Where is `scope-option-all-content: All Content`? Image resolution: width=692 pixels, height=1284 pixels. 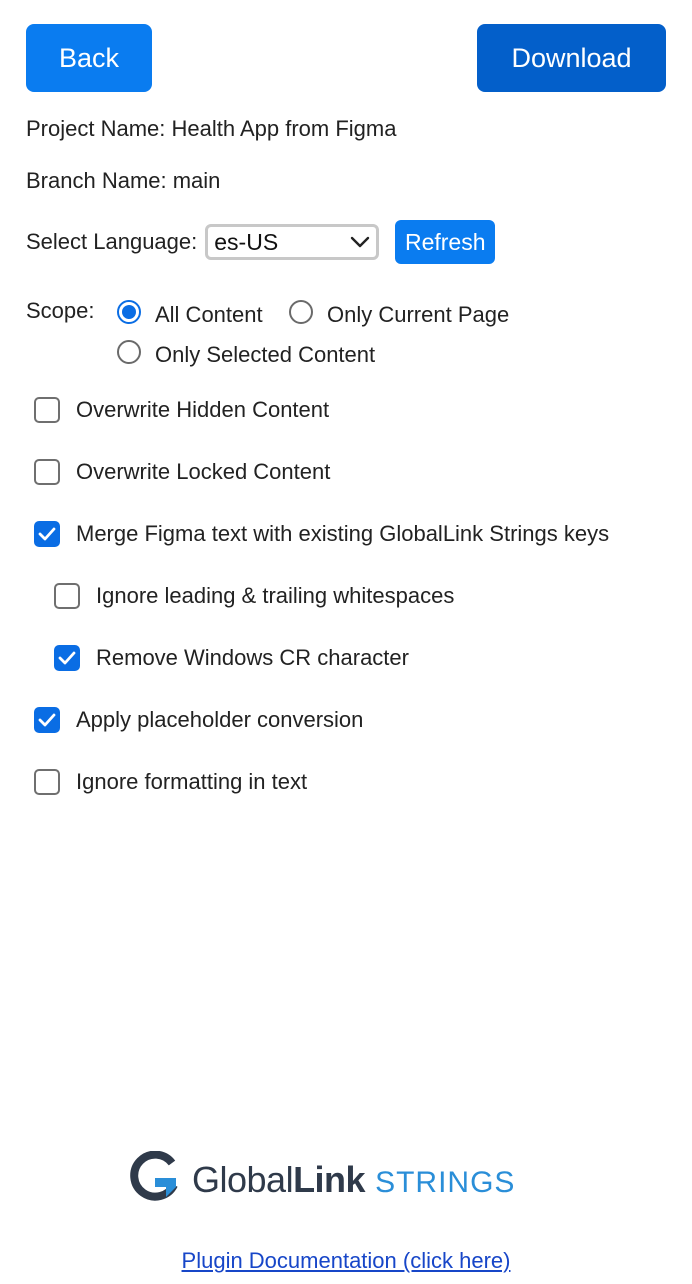
scope-option-all-content: All Content is located at coordinates (190, 312).